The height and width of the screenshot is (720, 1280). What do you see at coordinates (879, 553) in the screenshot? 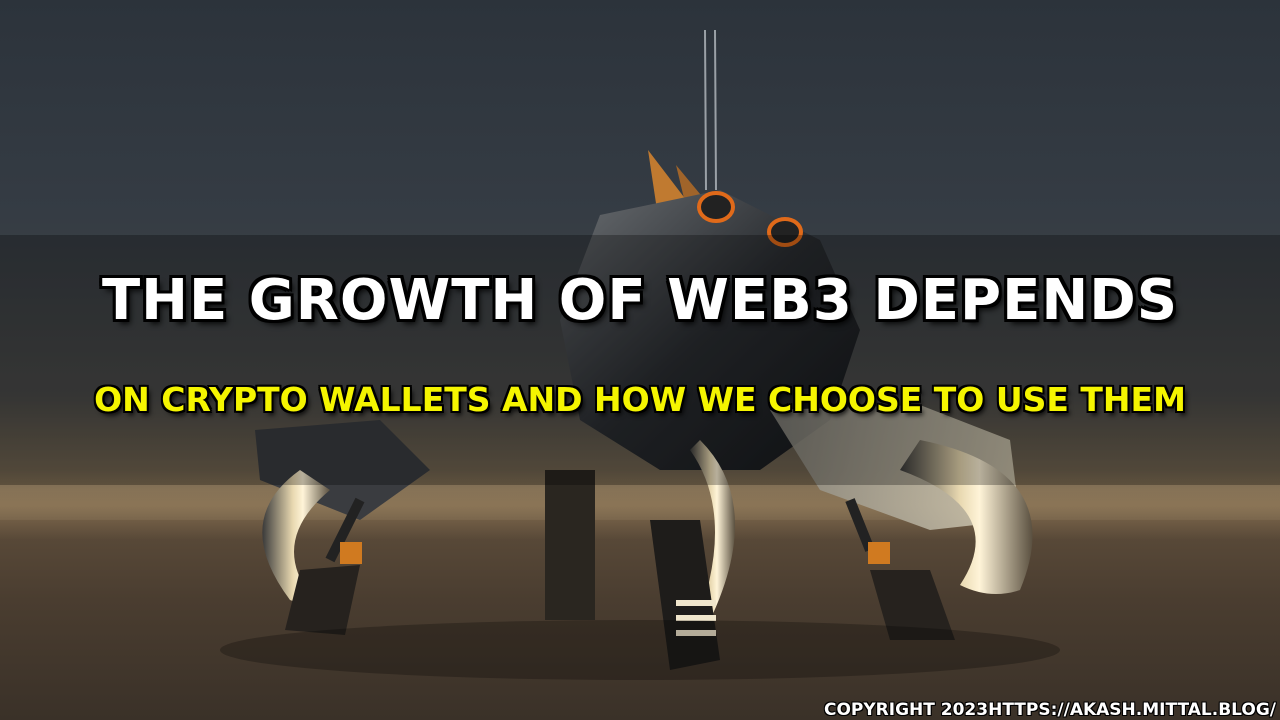
I see `right-joint` at bounding box center [879, 553].